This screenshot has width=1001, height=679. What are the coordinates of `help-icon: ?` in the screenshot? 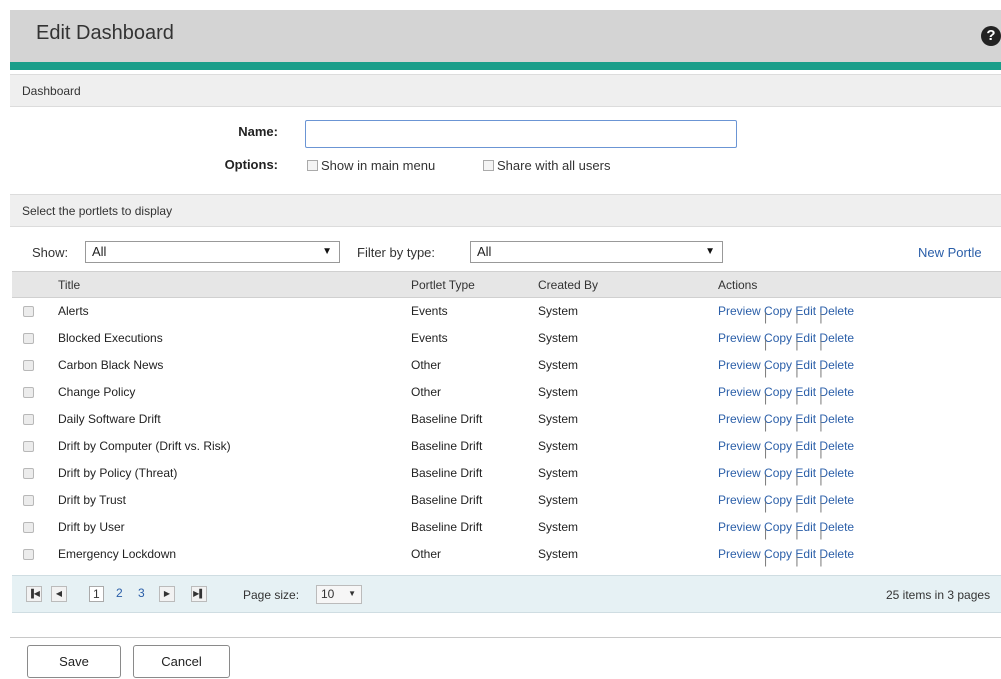 It's located at (991, 36).